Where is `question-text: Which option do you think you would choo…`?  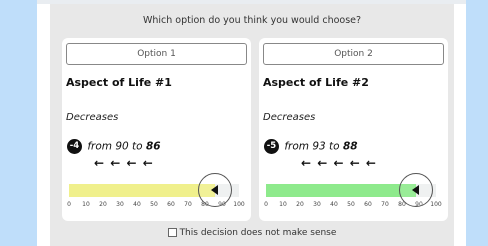
question-text: Which option do you think you would choo… is located at coordinates (252, 20).